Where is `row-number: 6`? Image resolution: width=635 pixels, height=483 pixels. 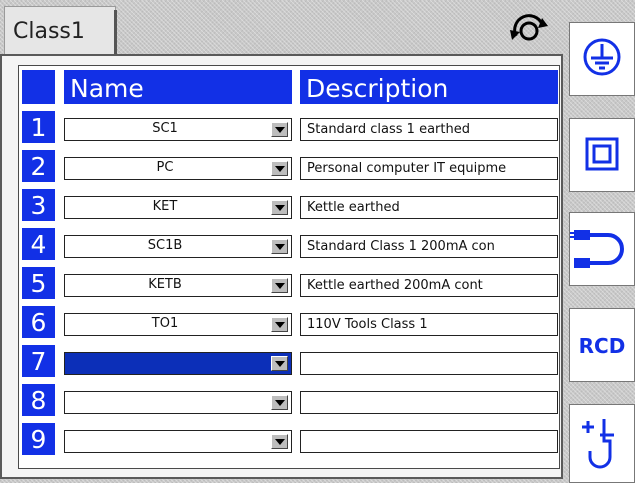 row-number: 6 is located at coordinates (38, 322).